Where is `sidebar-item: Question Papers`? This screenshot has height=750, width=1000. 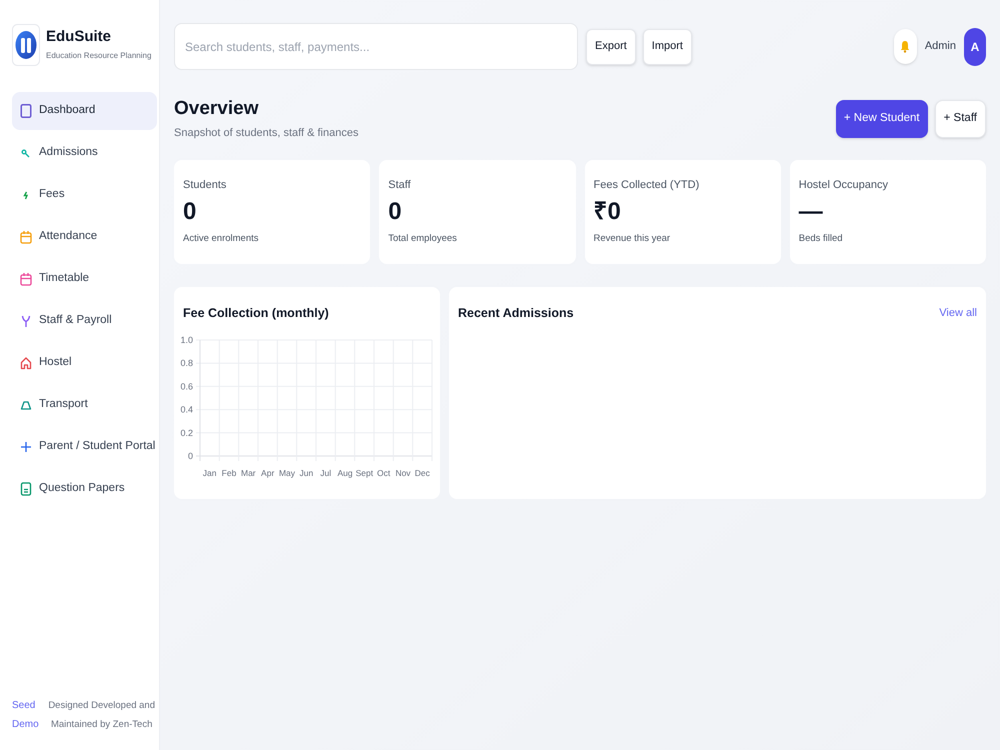 sidebar-item: Question Papers is located at coordinates (84, 489).